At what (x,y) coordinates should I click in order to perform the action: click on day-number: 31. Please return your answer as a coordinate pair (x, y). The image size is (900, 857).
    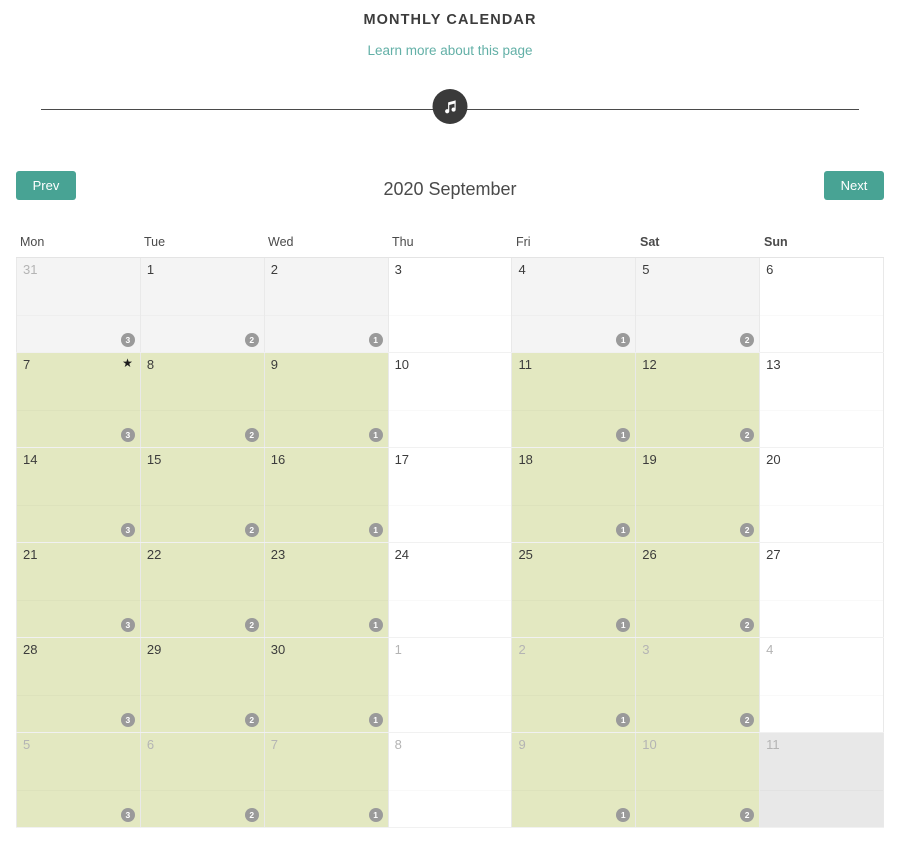
    Looking at the image, I should click on (30, 269).